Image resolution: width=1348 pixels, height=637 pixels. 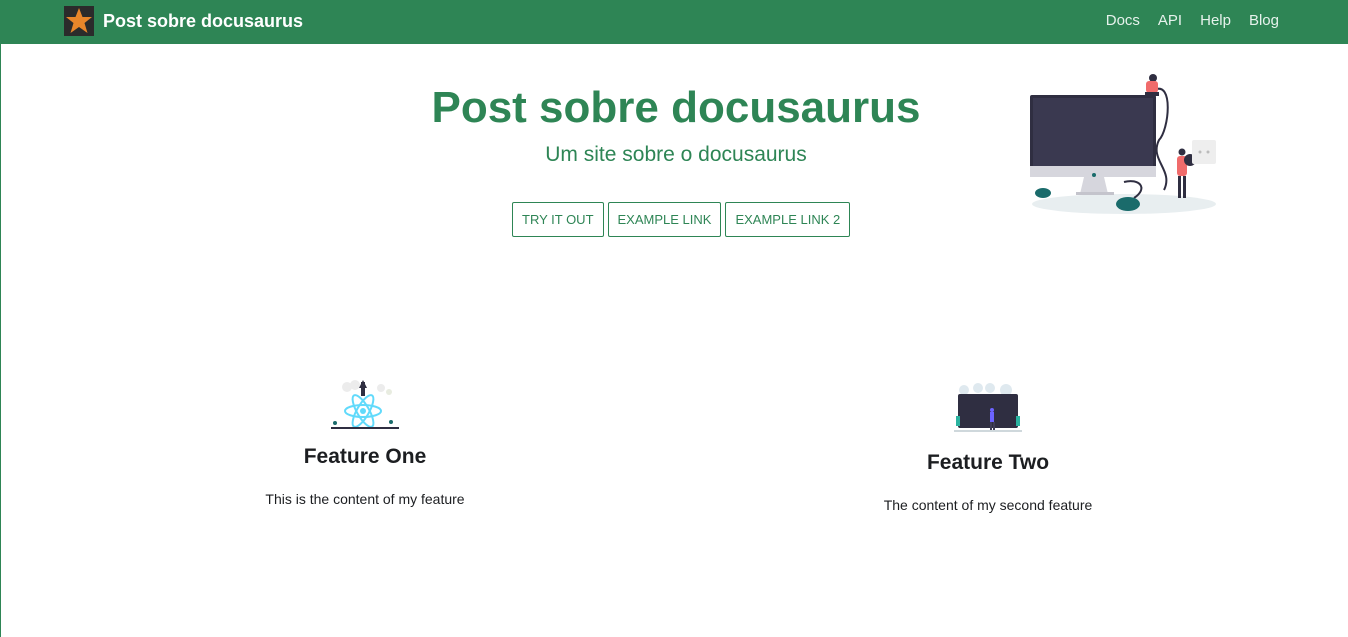 I want to click on example-link-button: EXAMPLE LINK, so click(x=664, y=219).